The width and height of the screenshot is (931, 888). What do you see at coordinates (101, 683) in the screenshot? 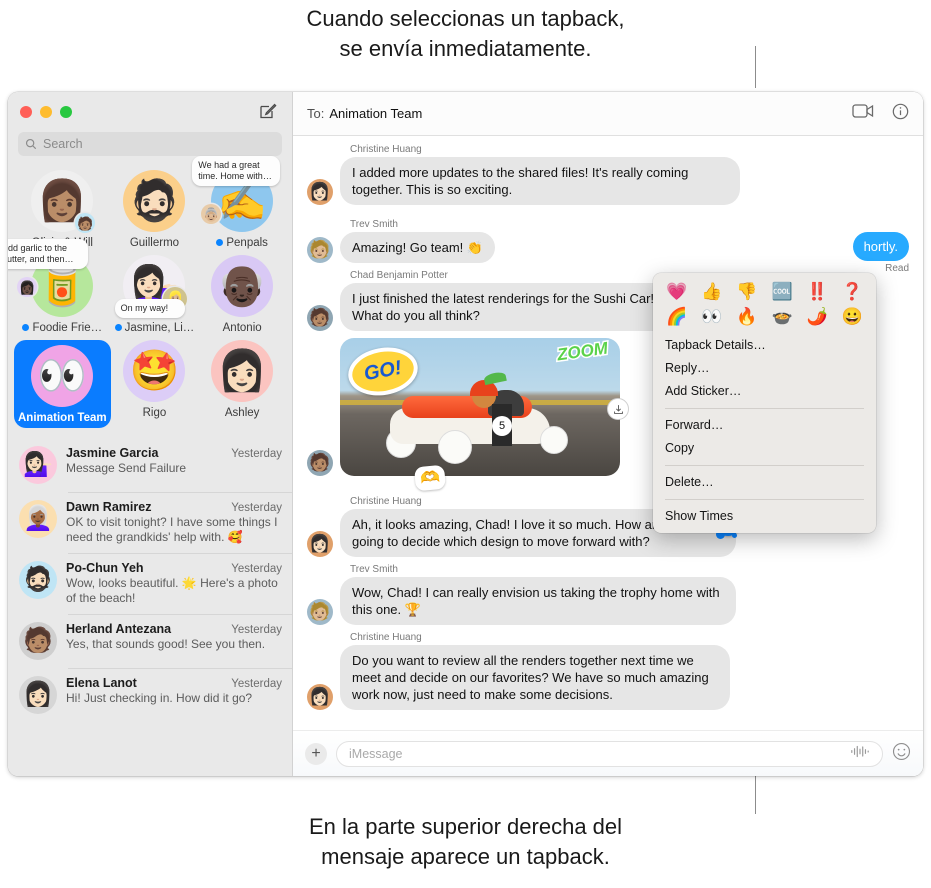
I see `list-item-name: Elena Lanot` at bounding box center [101, 683].